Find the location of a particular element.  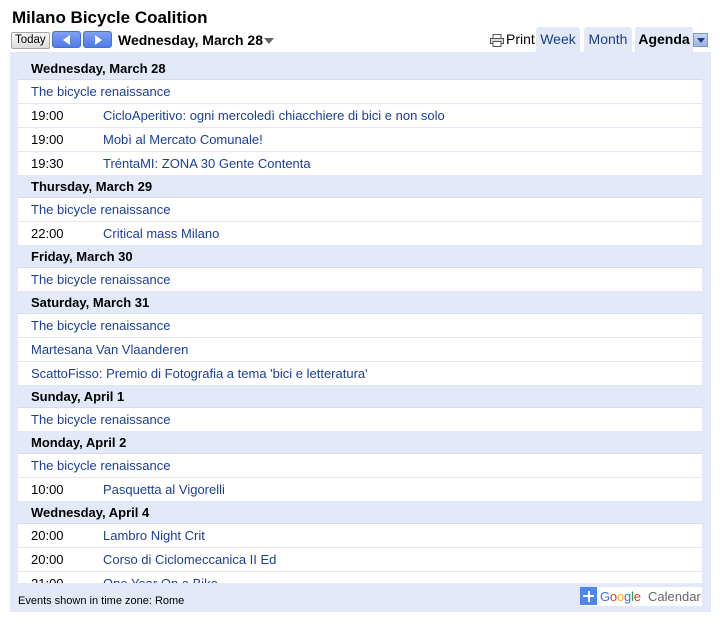

timezone-note: Events shown in time zone: Rome is located at coordinates (101, 601).